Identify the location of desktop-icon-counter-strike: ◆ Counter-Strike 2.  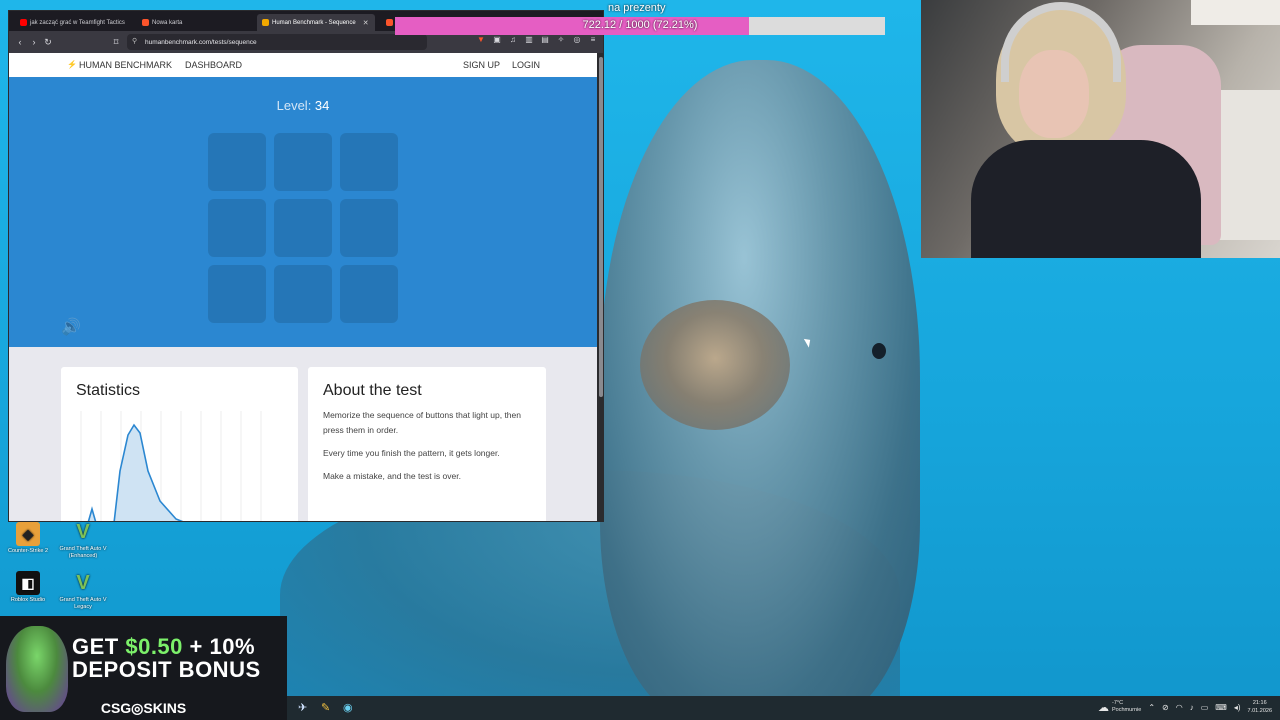
(28, 538).